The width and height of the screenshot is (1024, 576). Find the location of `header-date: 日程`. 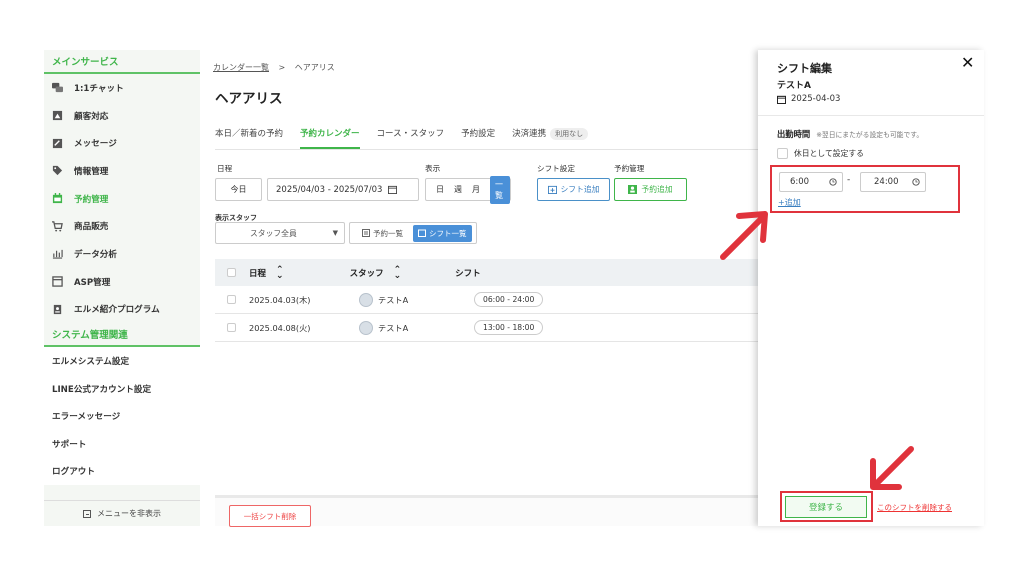

header-date: 日程 is located at coordinates (257, 273).